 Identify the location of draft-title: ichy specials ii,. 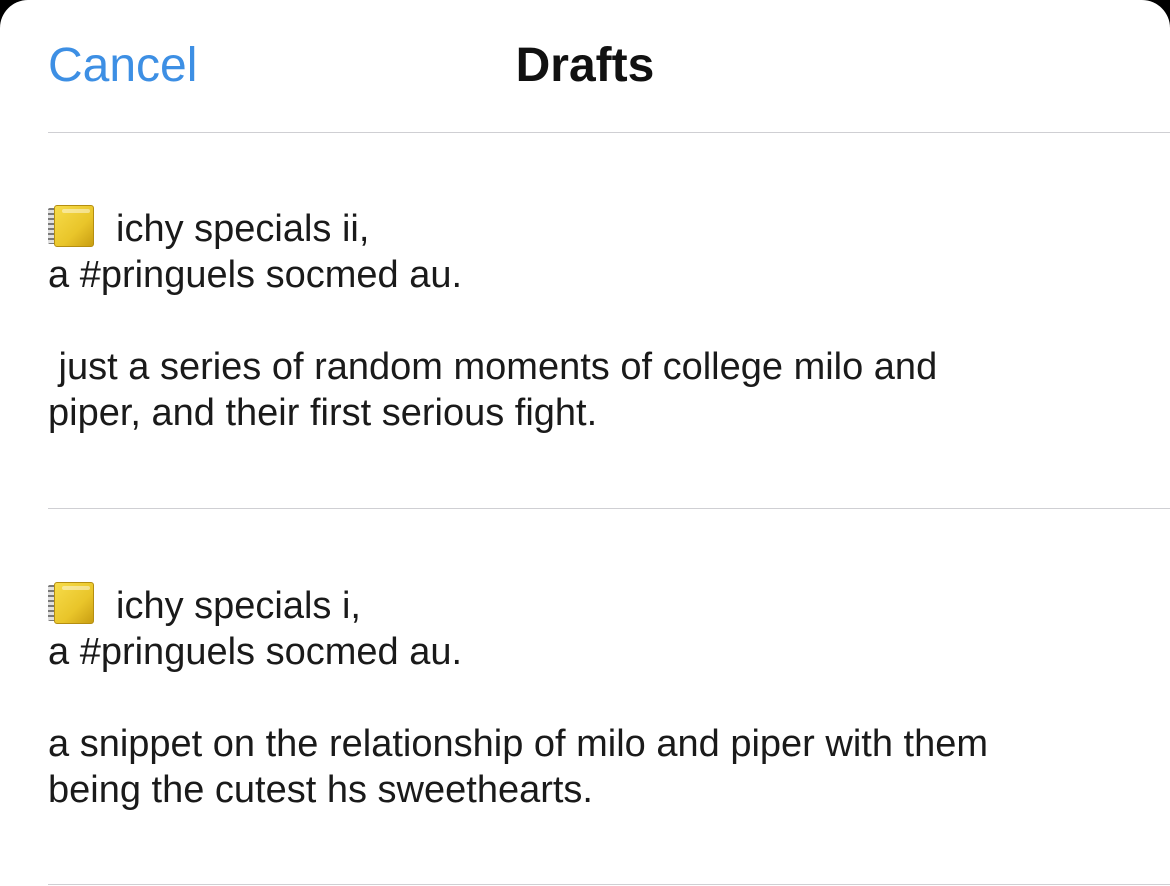
(243, 229).